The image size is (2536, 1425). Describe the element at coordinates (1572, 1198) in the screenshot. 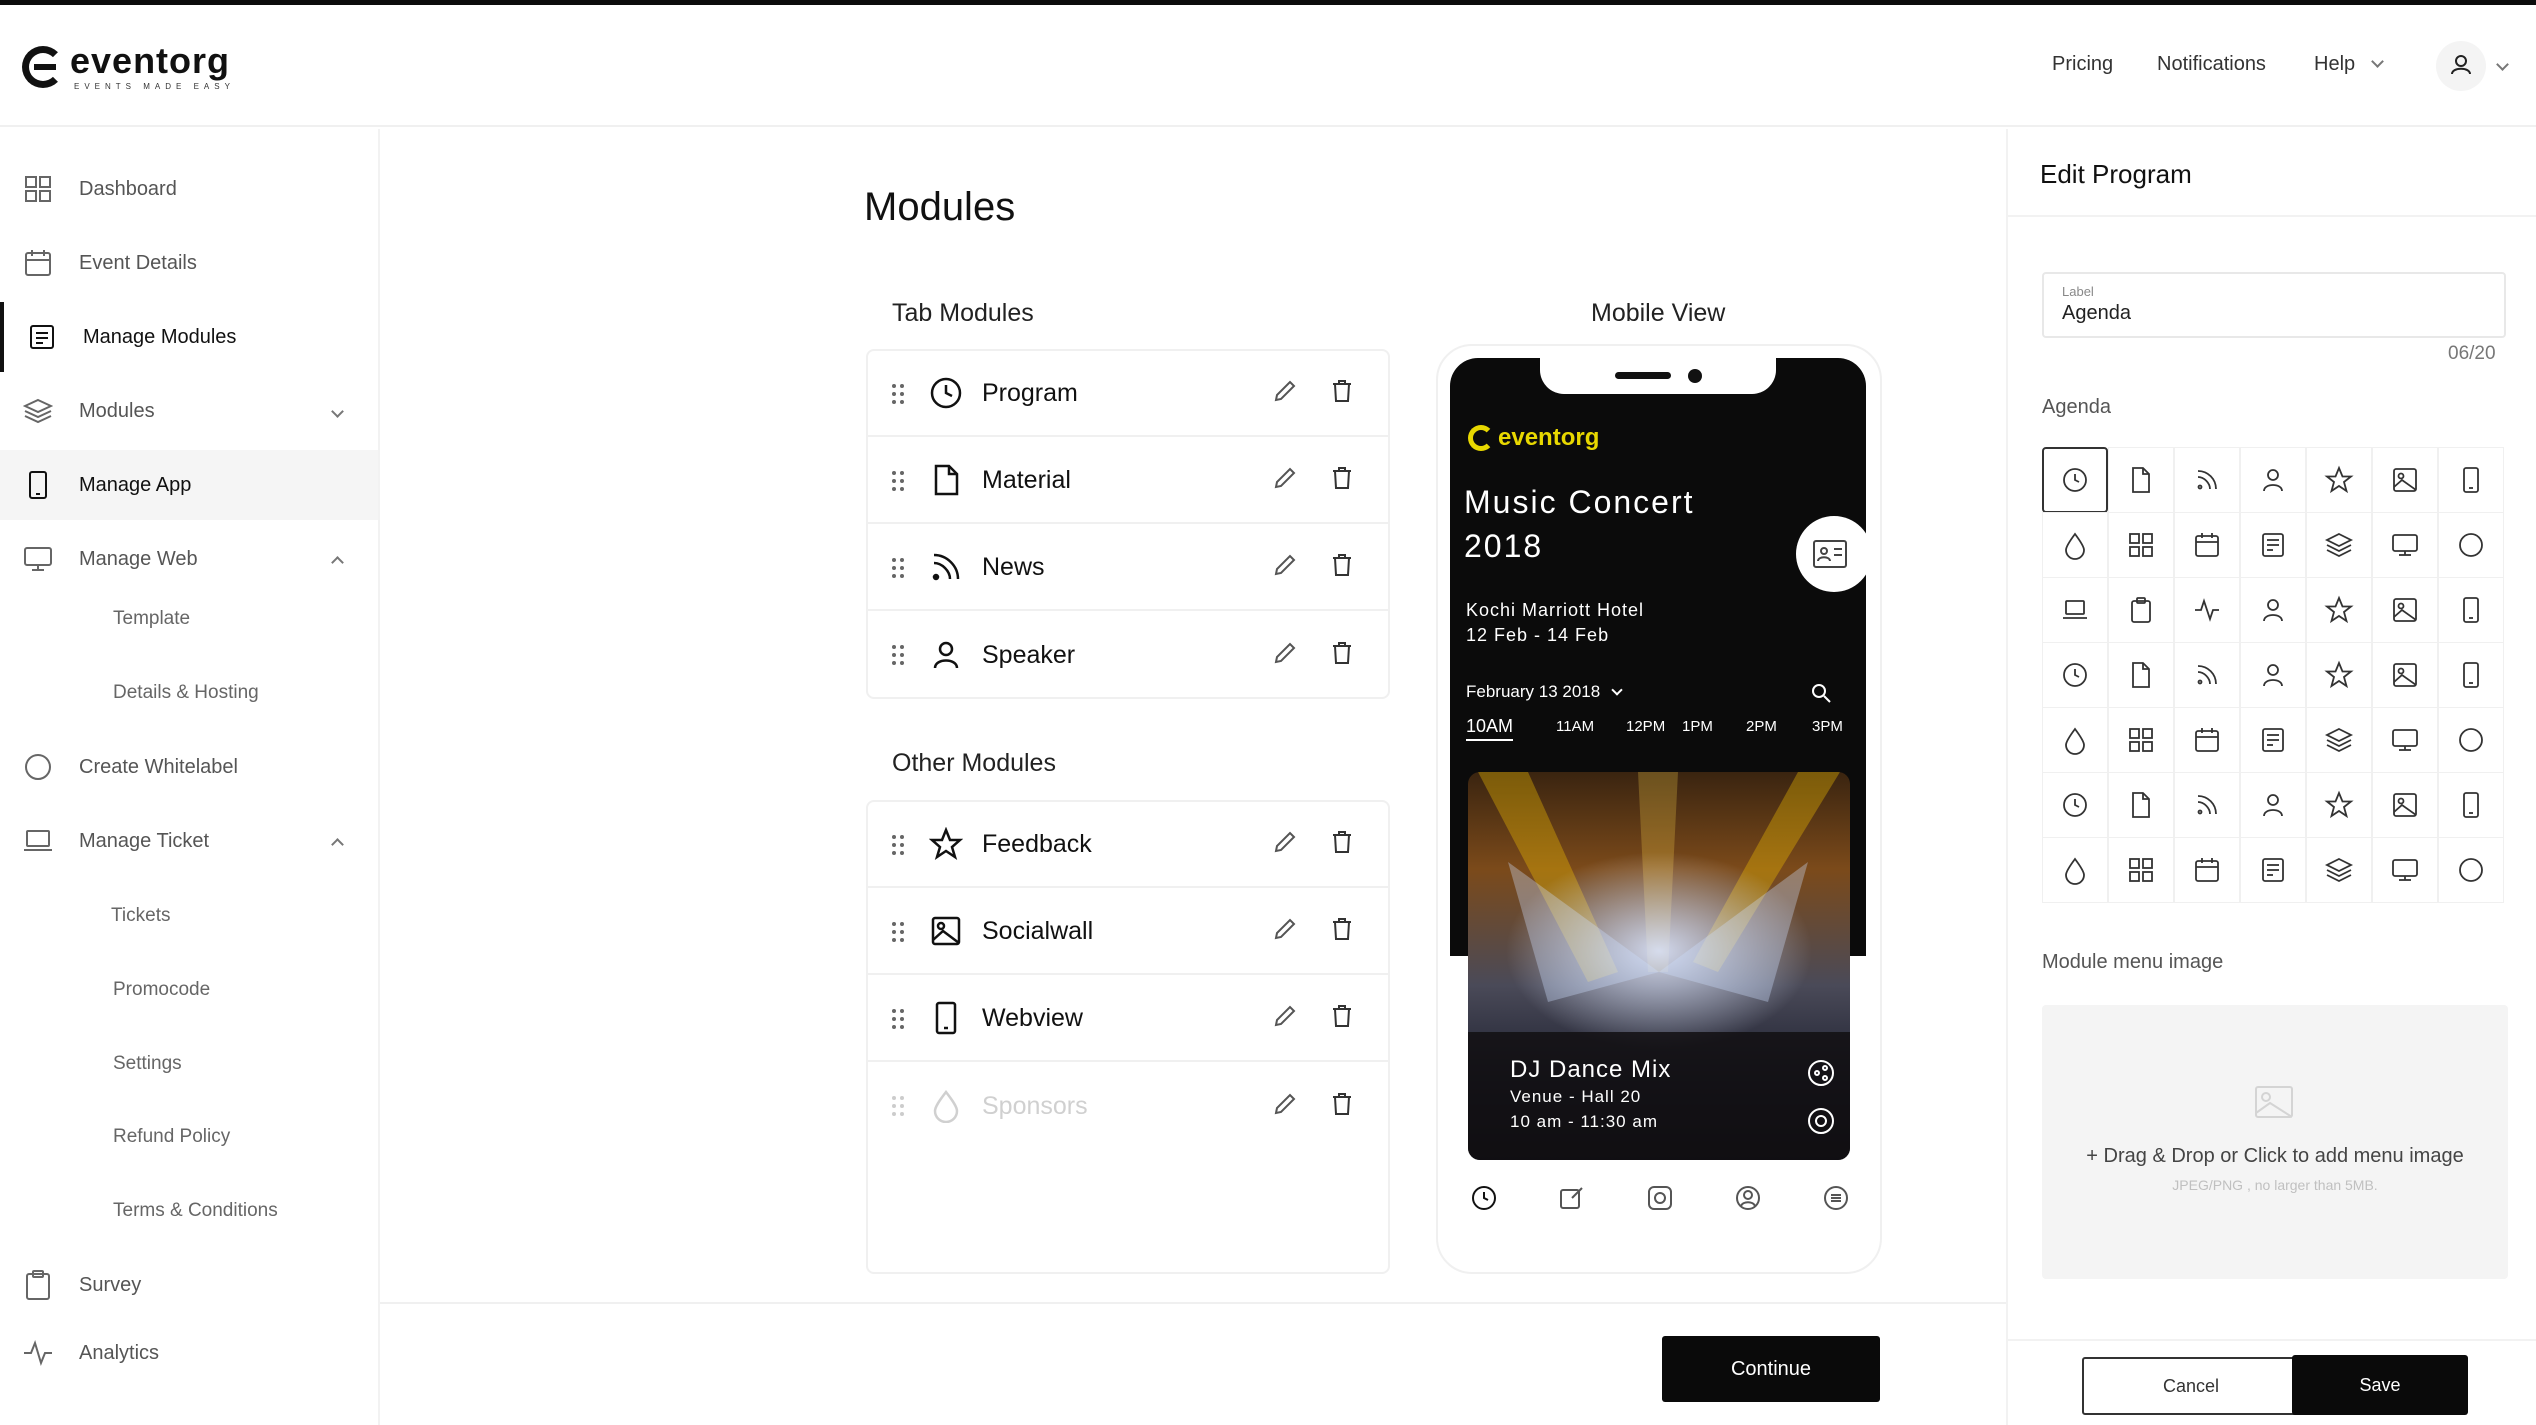

I see `edit-box-icon` at that location.